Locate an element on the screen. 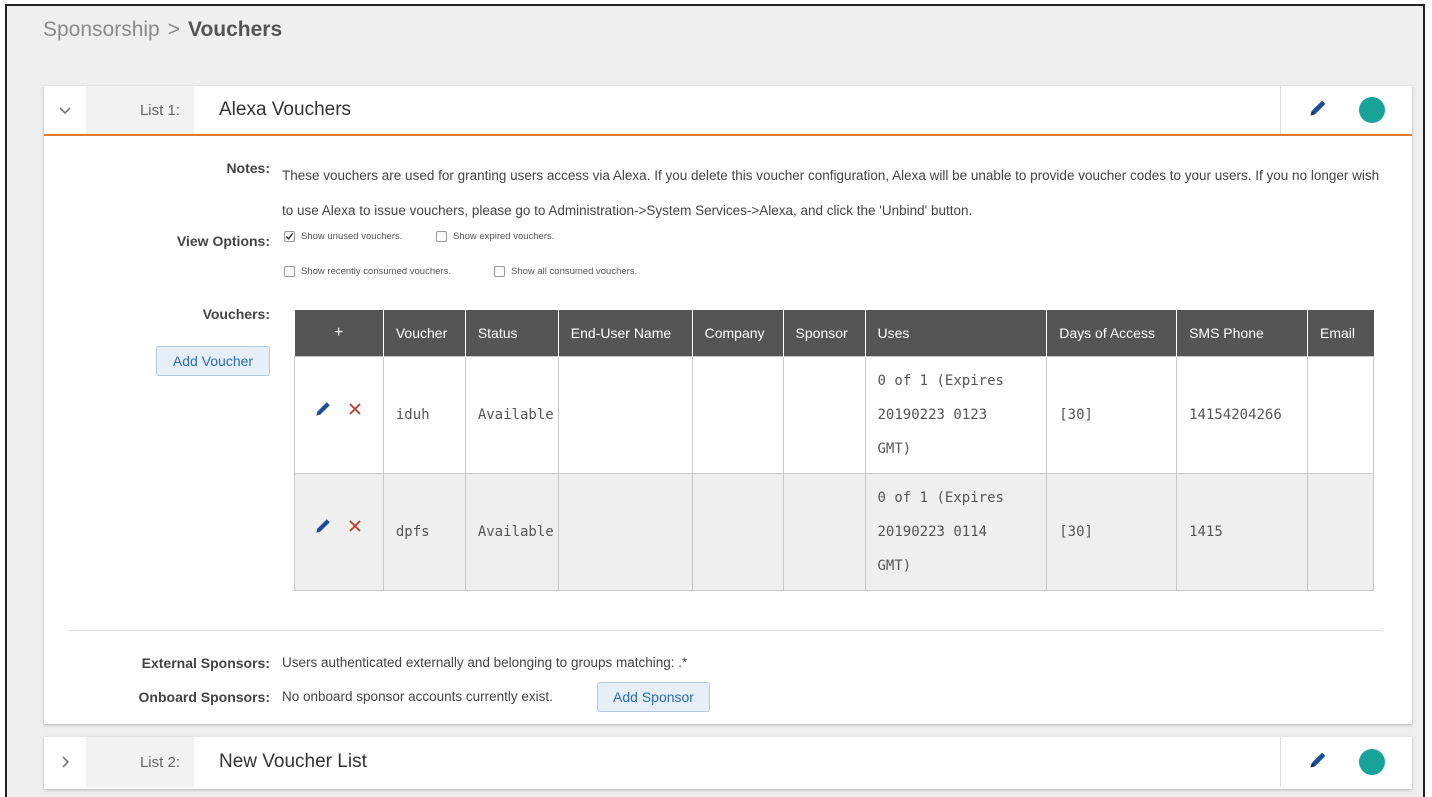 Image resolution: width=1432 pixels, height=797 pixels. panel-header: List 2: New Voucher List is located at coordinates (728, 762).